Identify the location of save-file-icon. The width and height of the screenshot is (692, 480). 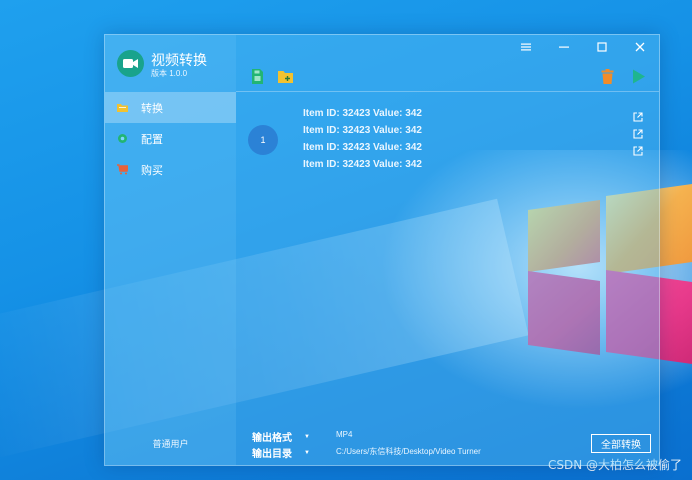
(257, 76).